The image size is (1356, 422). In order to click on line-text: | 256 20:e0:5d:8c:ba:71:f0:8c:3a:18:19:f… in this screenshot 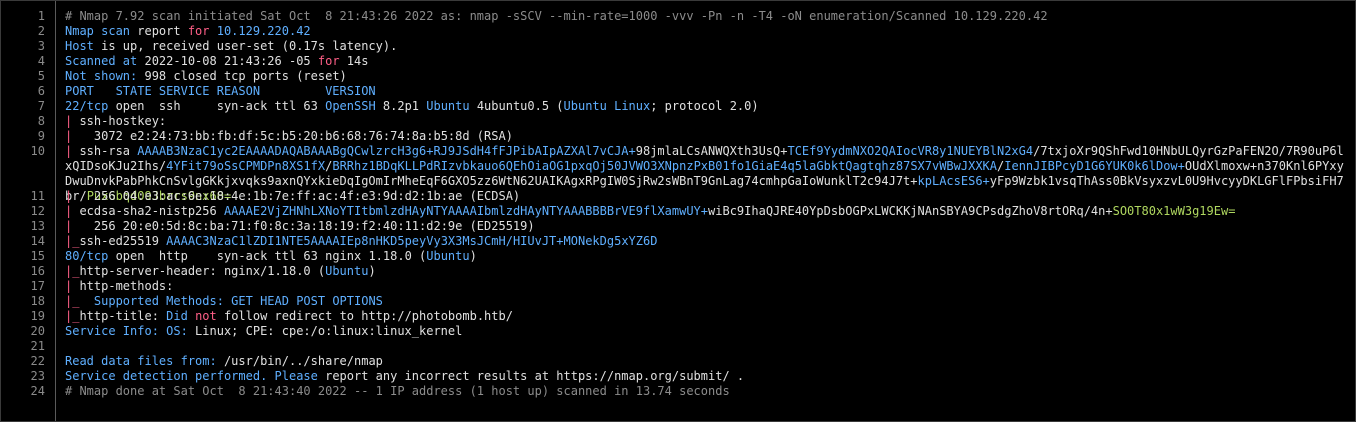, I will do `click(706, 226)`.